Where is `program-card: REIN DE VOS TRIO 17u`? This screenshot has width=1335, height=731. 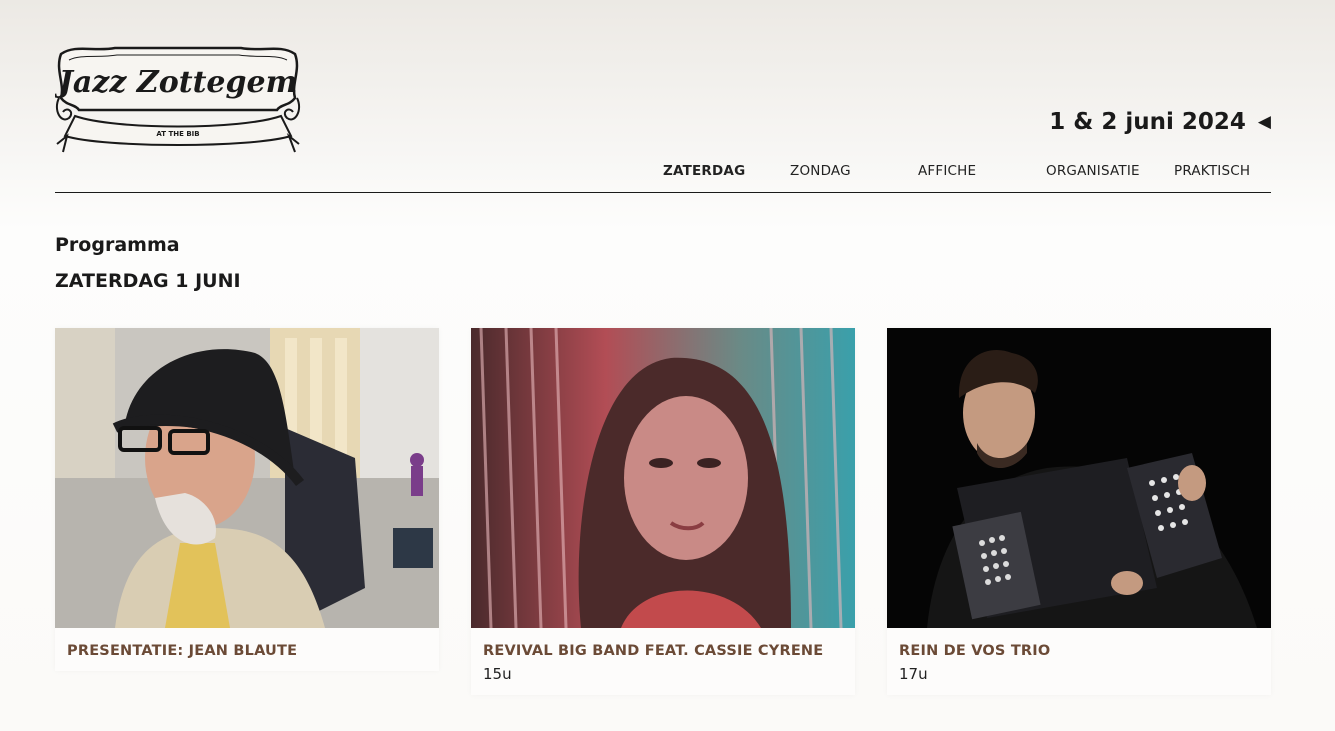
program-card: REIN DE VOS TRIO 17u is located at coordinates (1079, 511).